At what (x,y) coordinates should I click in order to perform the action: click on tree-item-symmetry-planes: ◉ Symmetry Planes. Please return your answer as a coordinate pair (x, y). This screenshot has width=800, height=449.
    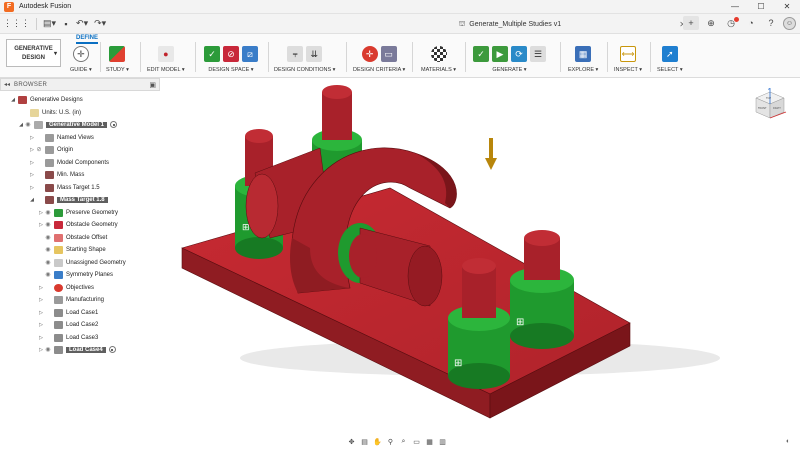
    Looking at the image, I should click on (78, 274).